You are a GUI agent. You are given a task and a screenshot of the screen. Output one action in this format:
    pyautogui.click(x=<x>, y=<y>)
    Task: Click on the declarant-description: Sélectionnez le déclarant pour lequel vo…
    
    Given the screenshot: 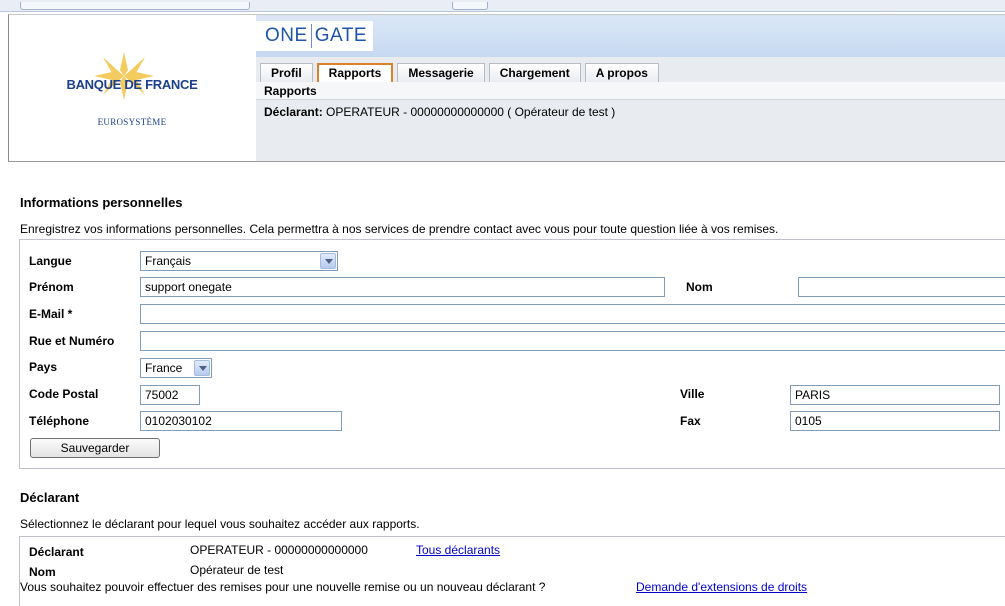 What is the action you would take?
    pyautogui.click(x=220, y=524)
    